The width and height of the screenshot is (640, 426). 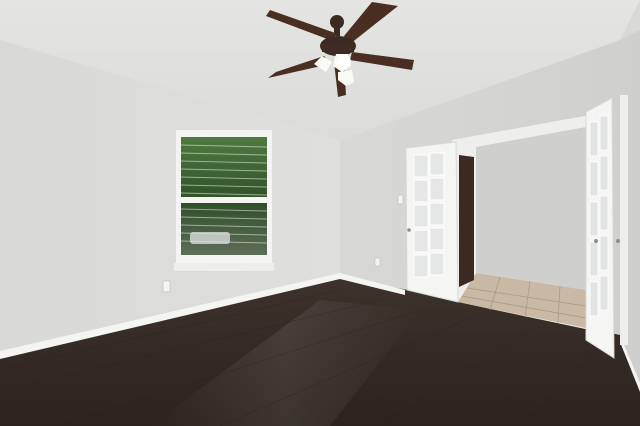 I want to click on outlet-icon, so click(x=166, y=286).